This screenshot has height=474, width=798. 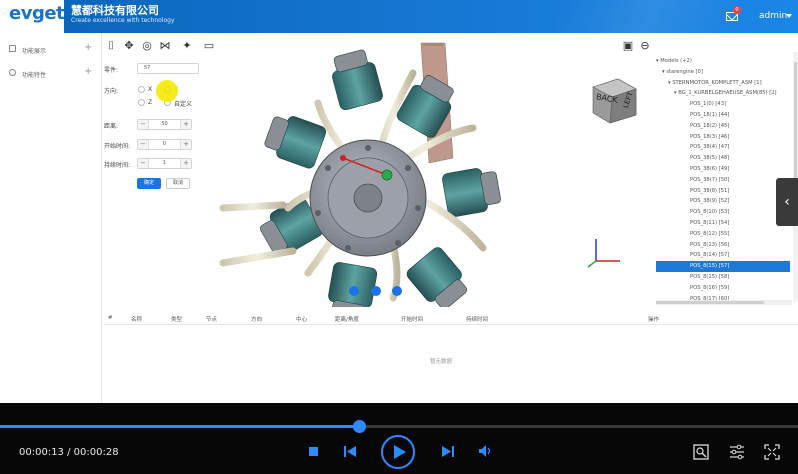 I want to click on tree-horizontal-scrollbar, so click(x=724, y=302).